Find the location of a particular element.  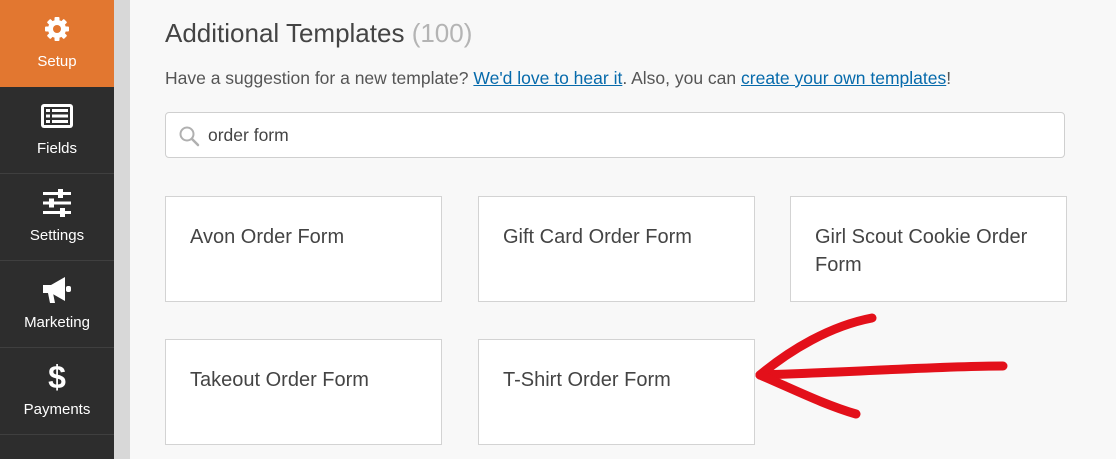

template-card-avon-order-form: Avon Order Form is located at coordinates (303, 249).